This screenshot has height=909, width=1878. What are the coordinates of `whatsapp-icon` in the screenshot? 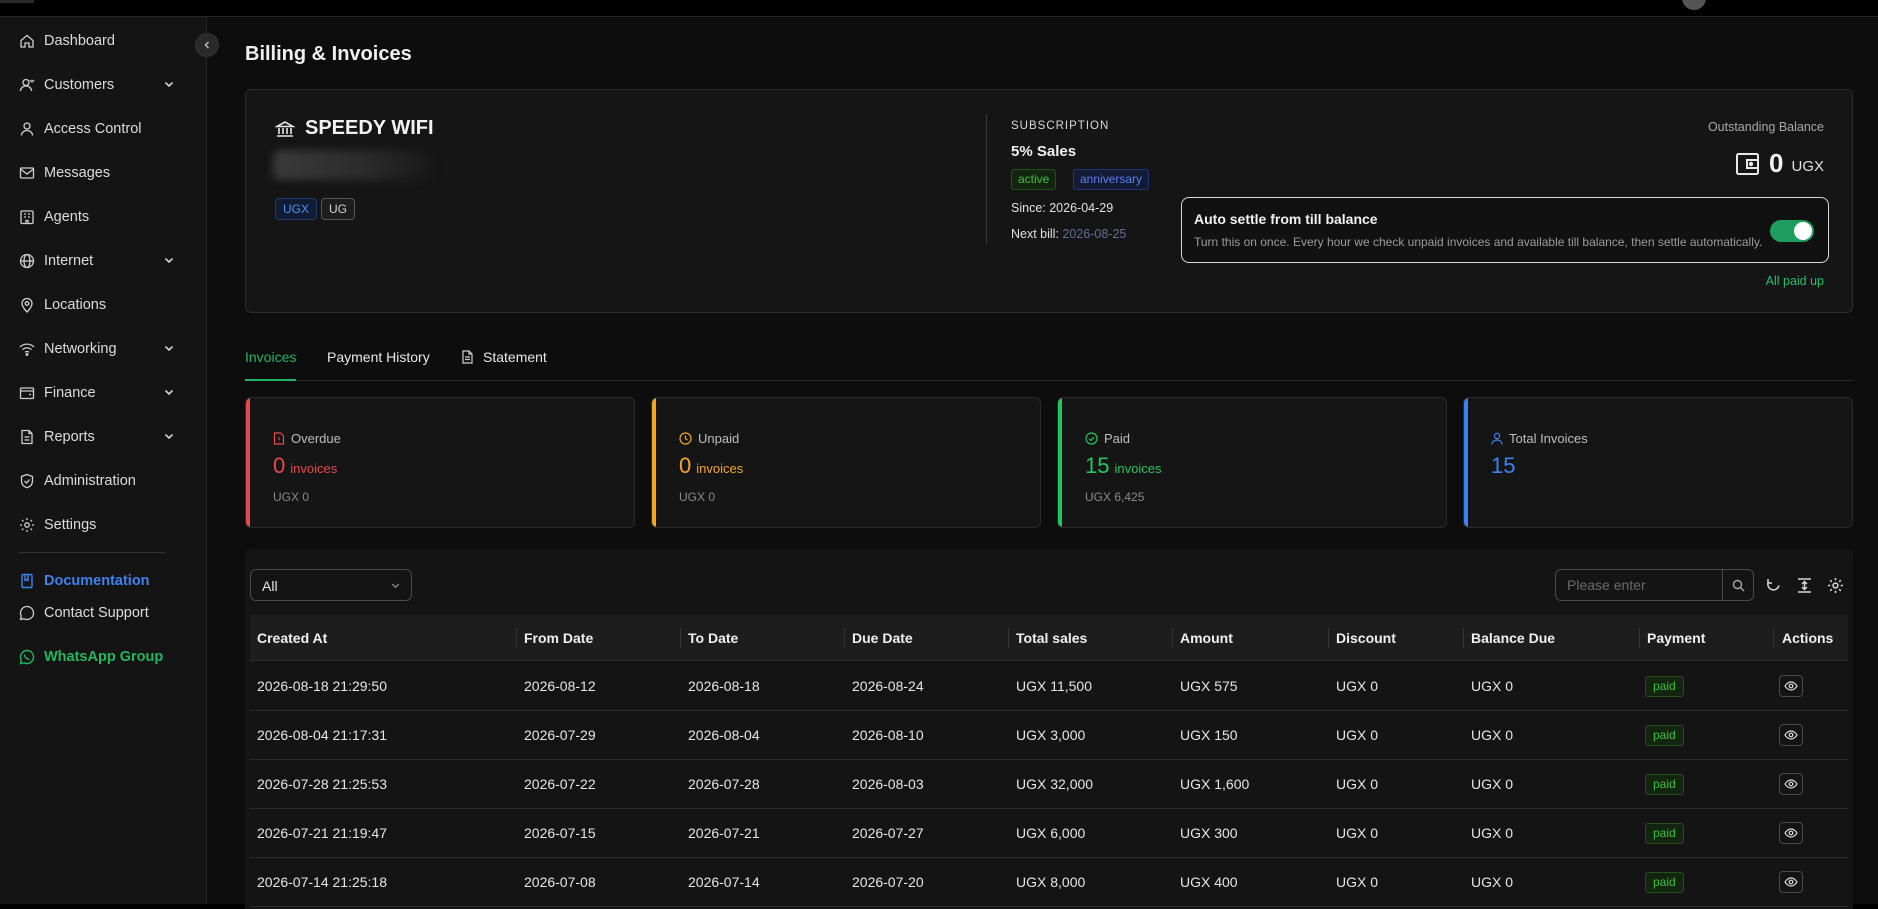 It's located at (27, 657).